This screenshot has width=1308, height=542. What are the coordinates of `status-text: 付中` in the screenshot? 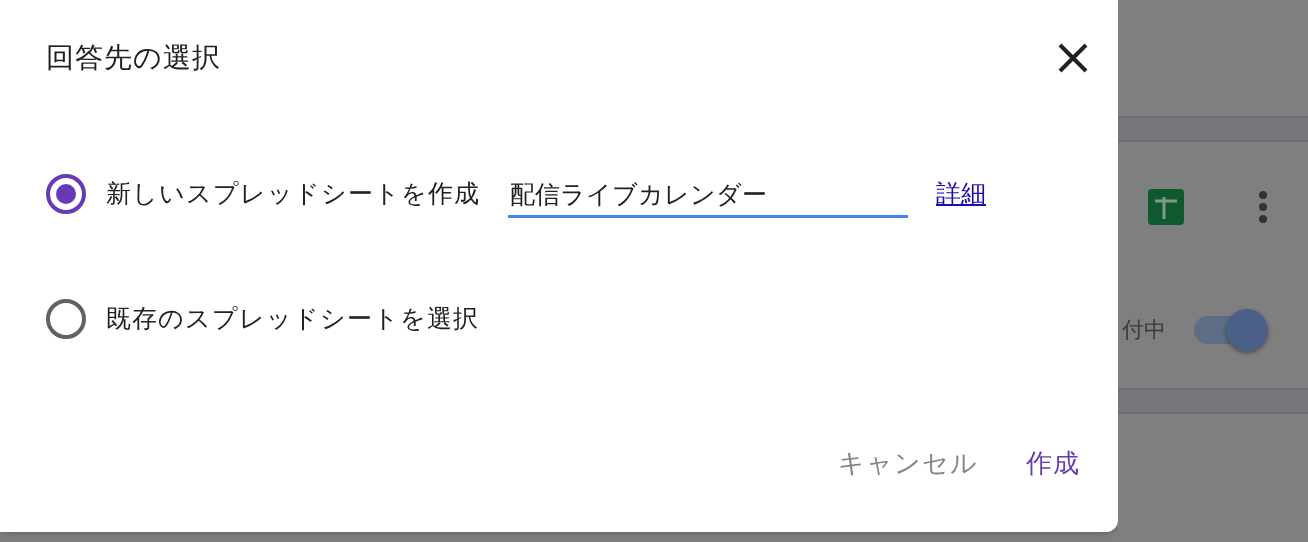 It's located at (1144, 330).